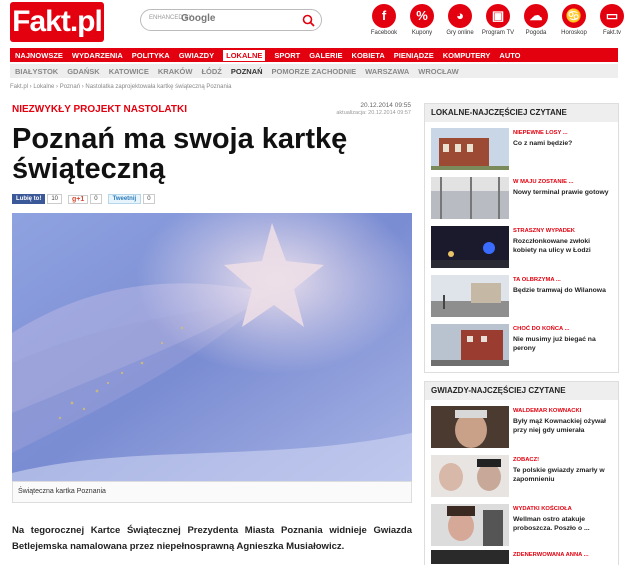  Describe the element at coordinates (196, 55) in the screenshot. I see `nav-item-gwiazdy: GWIAZDY` at that location.